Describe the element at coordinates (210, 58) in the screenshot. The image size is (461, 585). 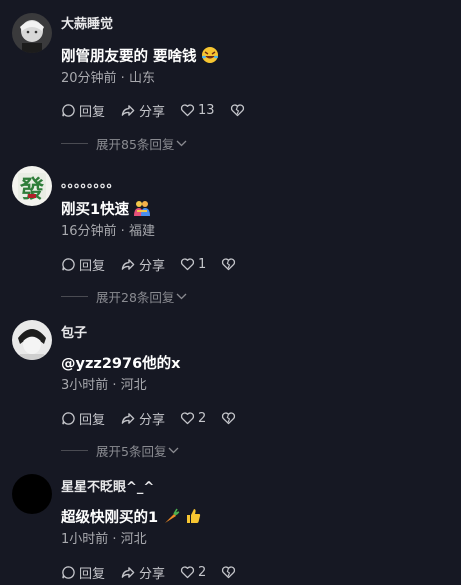
I see `rofl-emoji-icon` at that location.